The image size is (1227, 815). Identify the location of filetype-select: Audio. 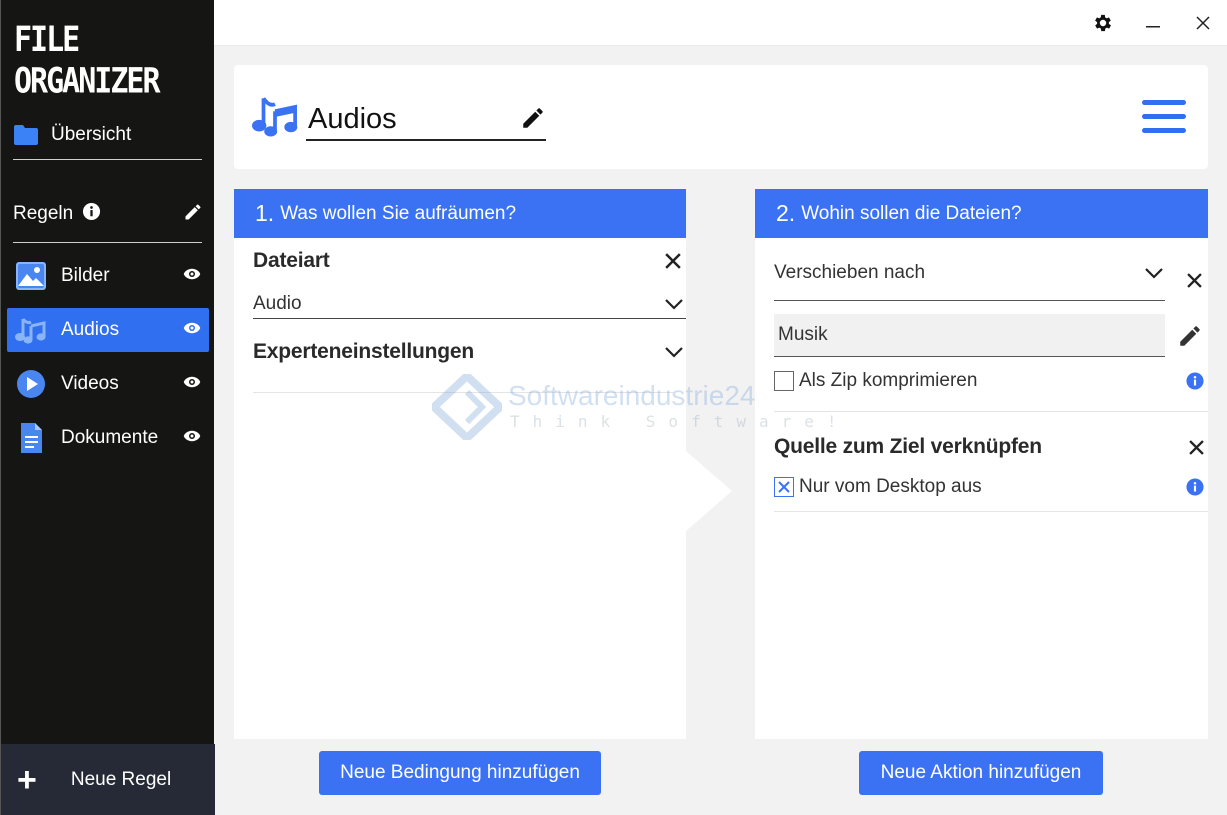
(469, 304).